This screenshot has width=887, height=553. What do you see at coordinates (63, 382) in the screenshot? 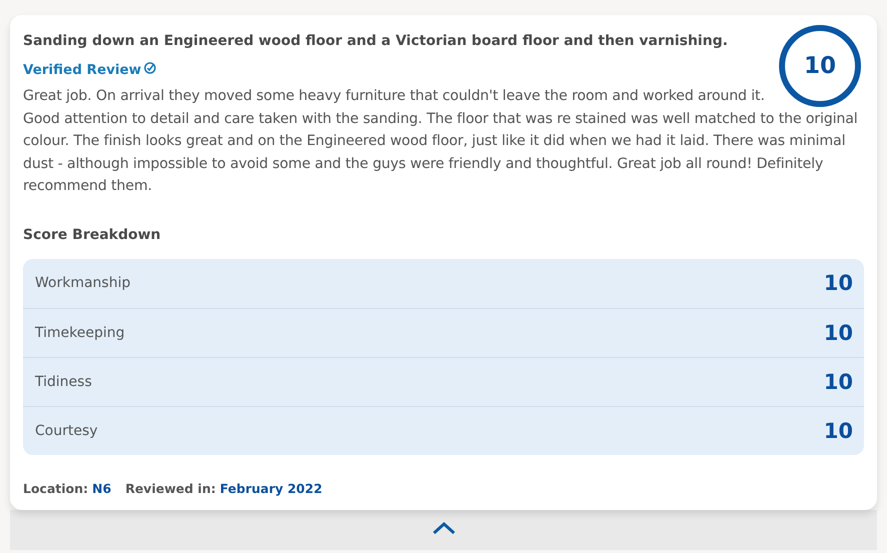
I see `score-label: Tidiness` at bounding box center [63, 382].